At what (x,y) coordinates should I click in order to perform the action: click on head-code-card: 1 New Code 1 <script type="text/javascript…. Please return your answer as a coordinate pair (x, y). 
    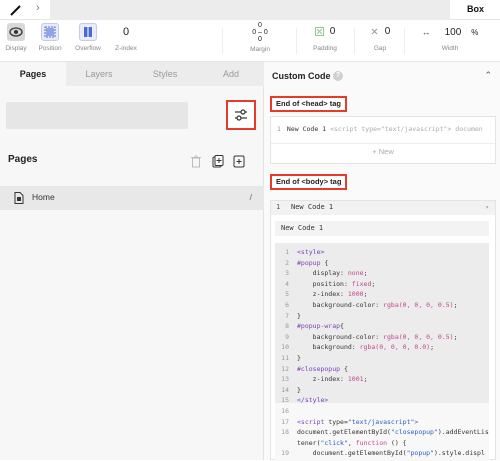
    Looking at the image, I should click on (383, 140).